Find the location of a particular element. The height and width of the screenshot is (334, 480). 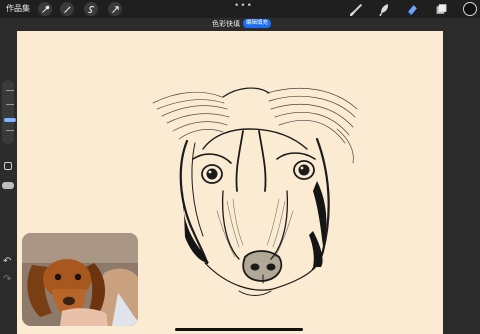

brush-icon is located at coordinates (356, 9).